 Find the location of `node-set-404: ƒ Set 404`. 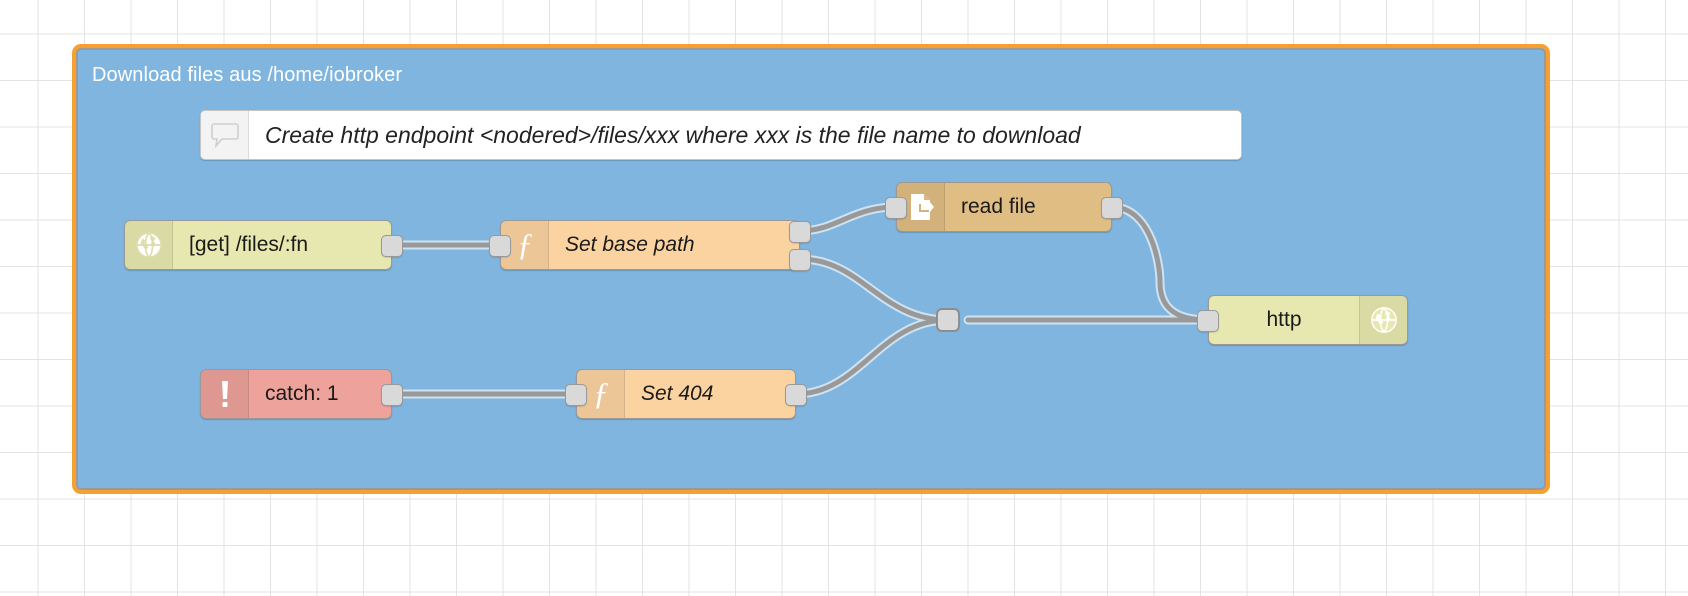

node-set-404: ƒ Set 404 is located at coordinates (686, 394).